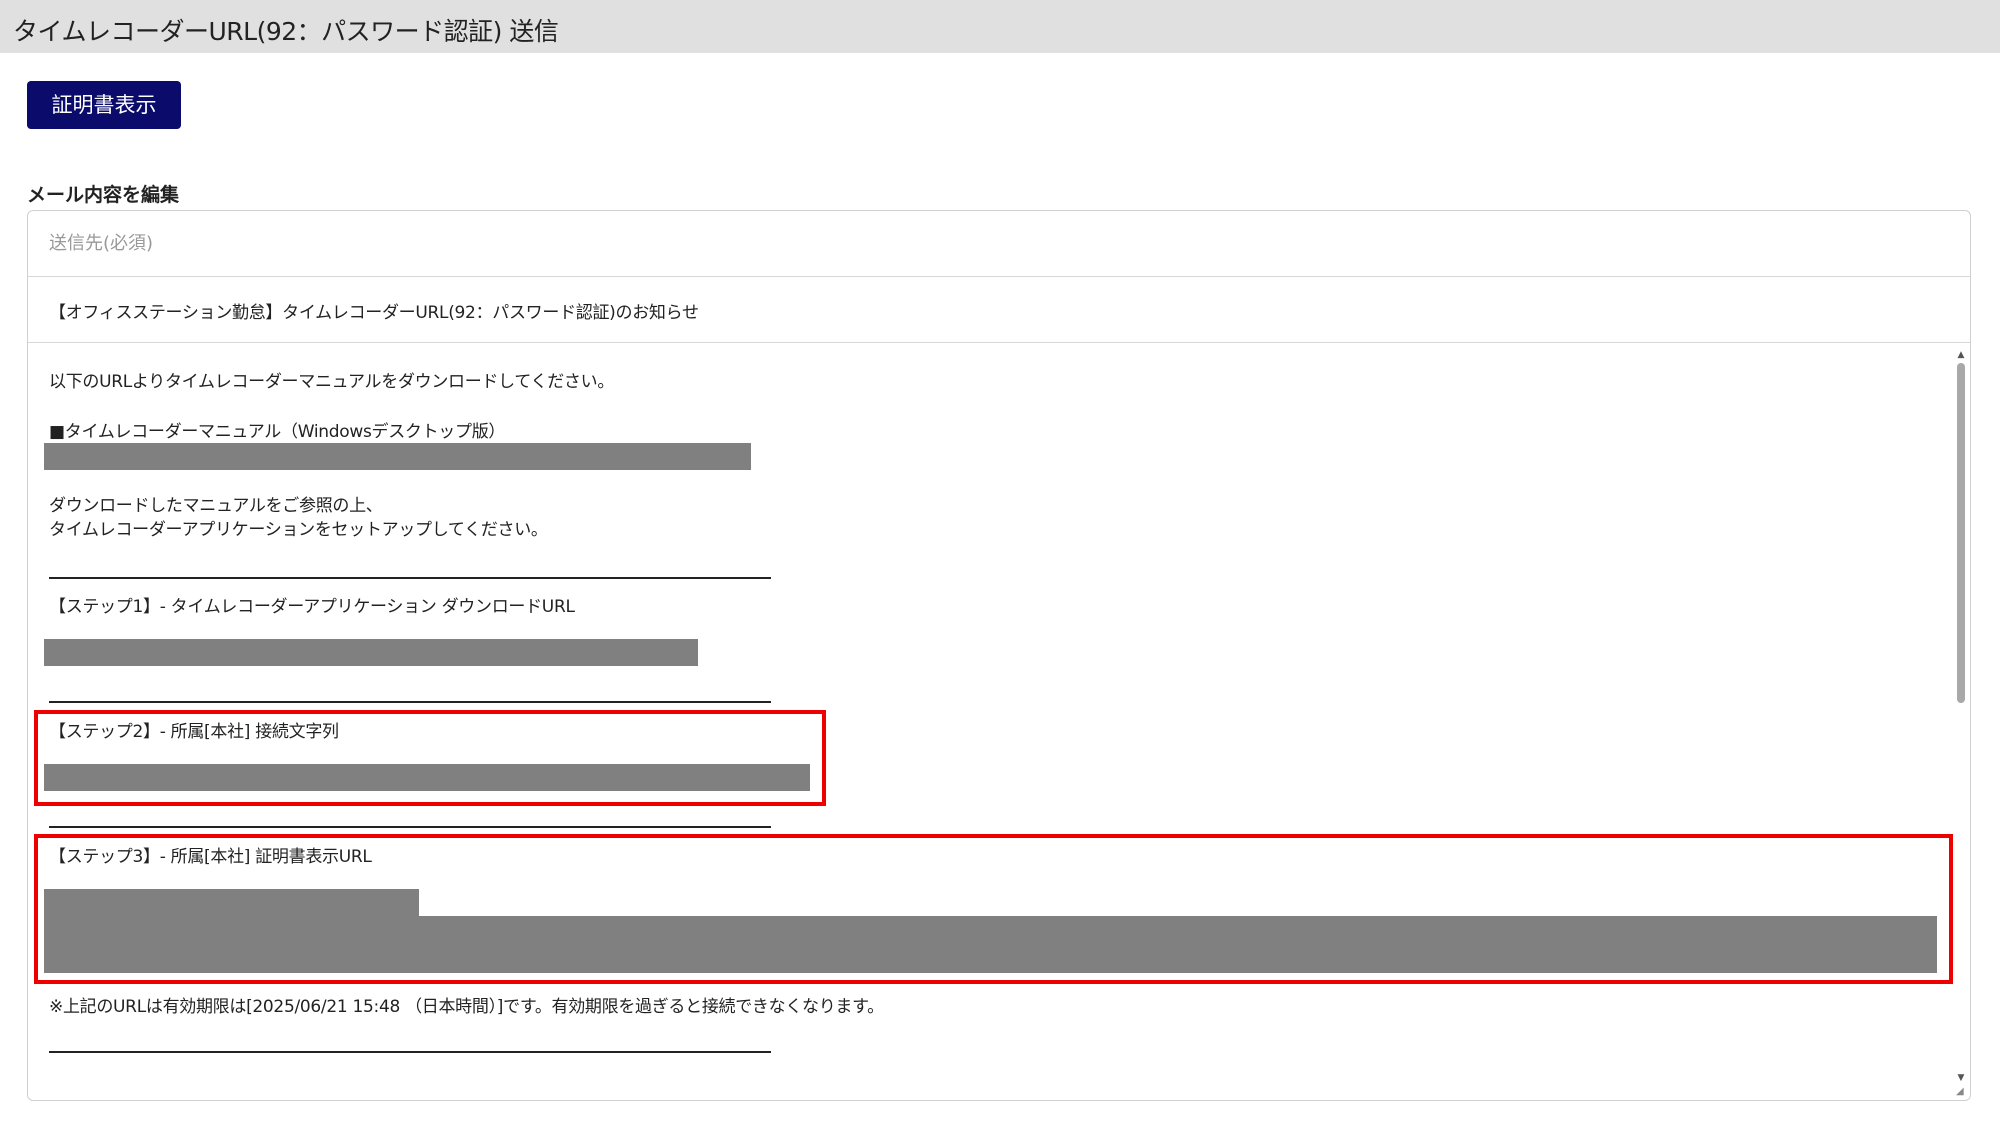 Image resolution: width=2000 pixels, height=1146 pixels. Describe the element at coordinates (210, 857) in the screenshot. I see `body-step3: 【ステップ3】- 所属[本社] 証明書表示URL` at that location.